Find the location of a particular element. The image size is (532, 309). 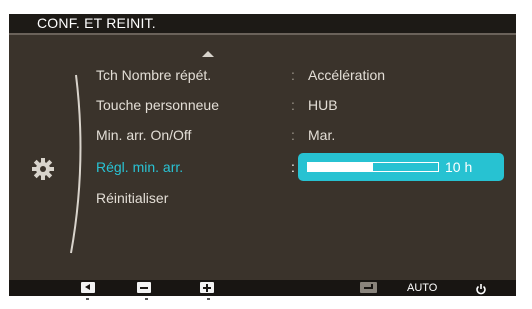

menu-item-touche-personneue: Touche personneue : HUB is located at coordinates (262, 105).